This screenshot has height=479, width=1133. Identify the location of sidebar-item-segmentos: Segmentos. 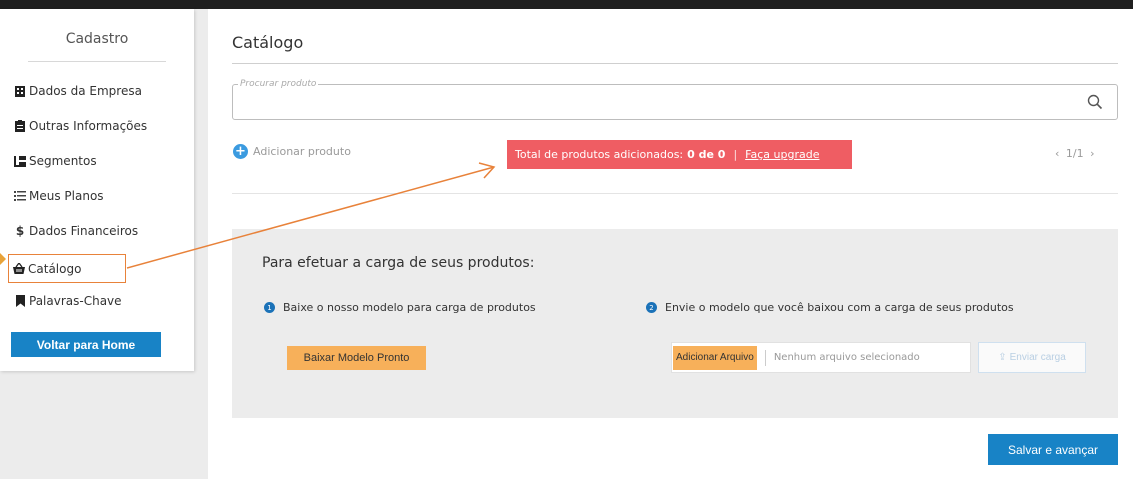
(55, 161).